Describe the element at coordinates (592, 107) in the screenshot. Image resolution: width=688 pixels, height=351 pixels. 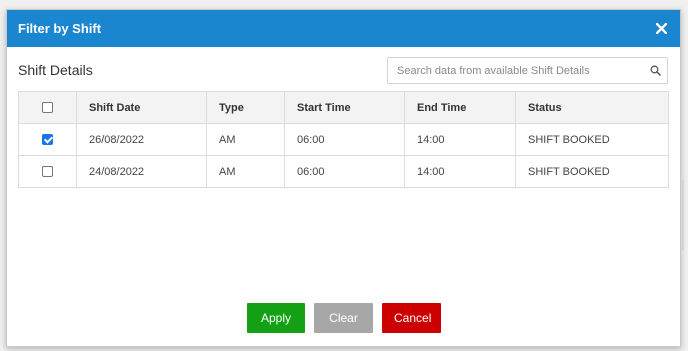
I see `column-header-status: Status` at that location.